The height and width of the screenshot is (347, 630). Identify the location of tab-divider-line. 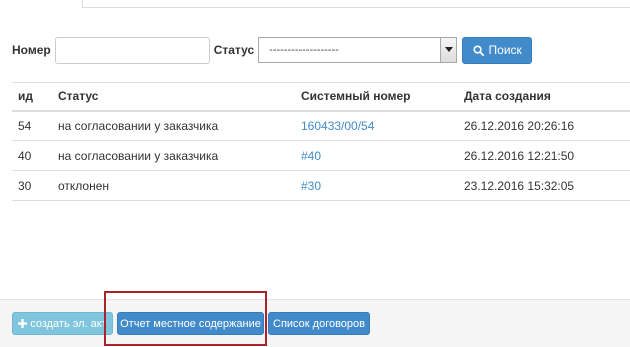
(356, 7).